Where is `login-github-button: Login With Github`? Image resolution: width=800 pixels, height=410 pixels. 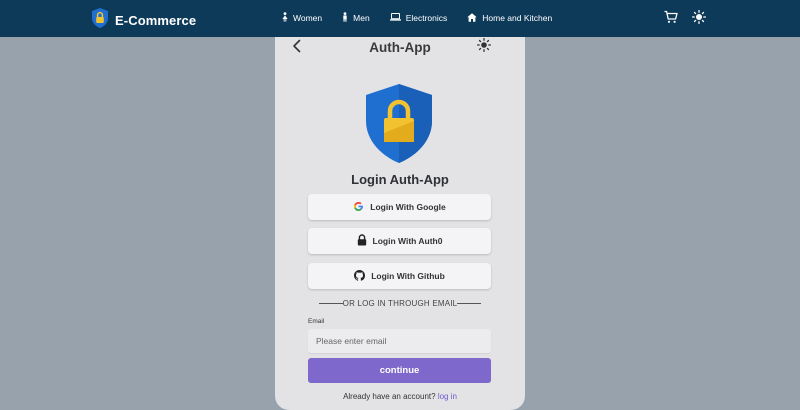 login-github-button: Login With Github is located at coordinates (399, 276).